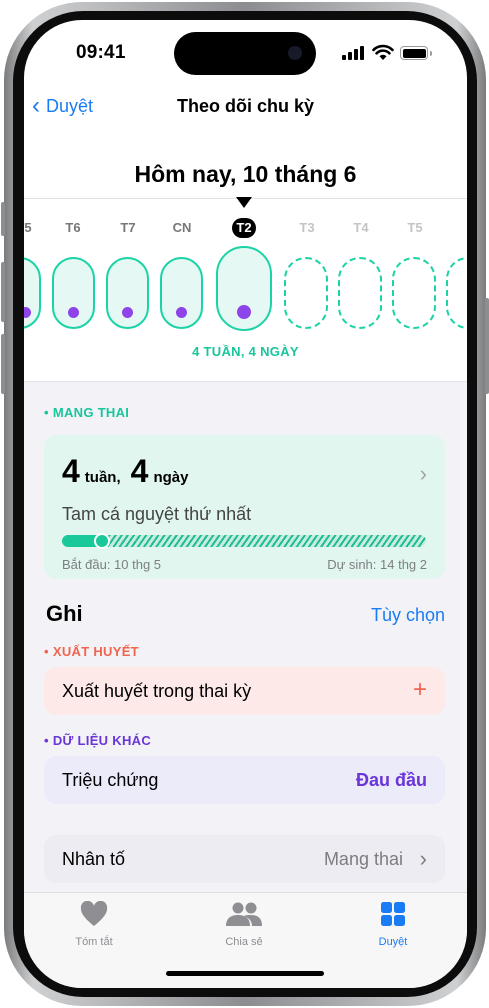 This screenshot has width=489, height=1008. Describe the element at coordinates (307, 227) in the screenshot. I see `day-label: T3` at that location.